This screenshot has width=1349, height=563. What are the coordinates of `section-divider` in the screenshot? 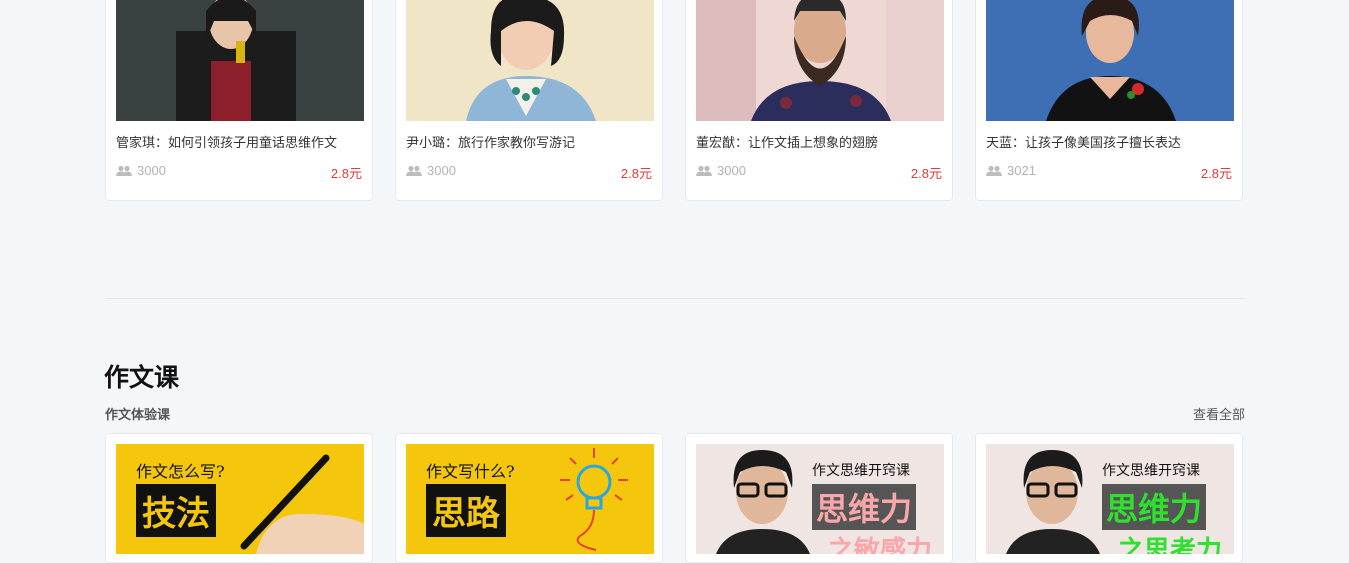 It's located at (675, 298).